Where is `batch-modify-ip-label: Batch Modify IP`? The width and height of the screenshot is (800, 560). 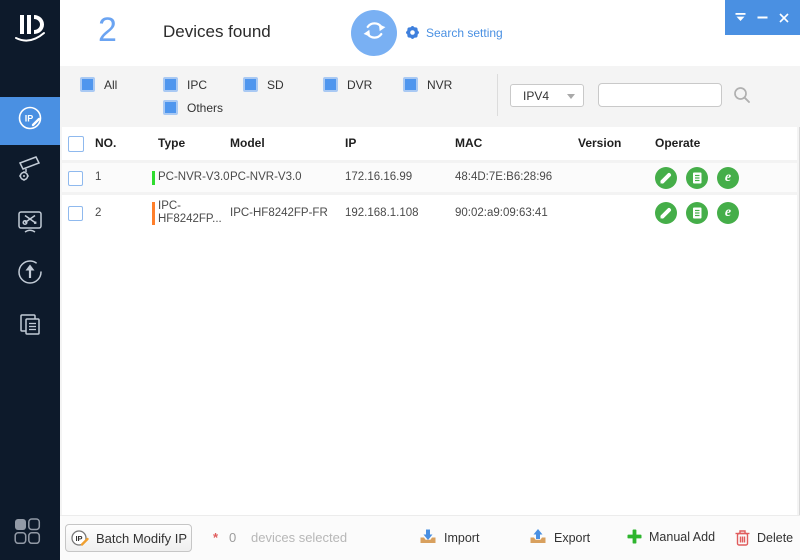
batch-modify-ip-label: Batch Modify IP is located at coordinates (141, 538).